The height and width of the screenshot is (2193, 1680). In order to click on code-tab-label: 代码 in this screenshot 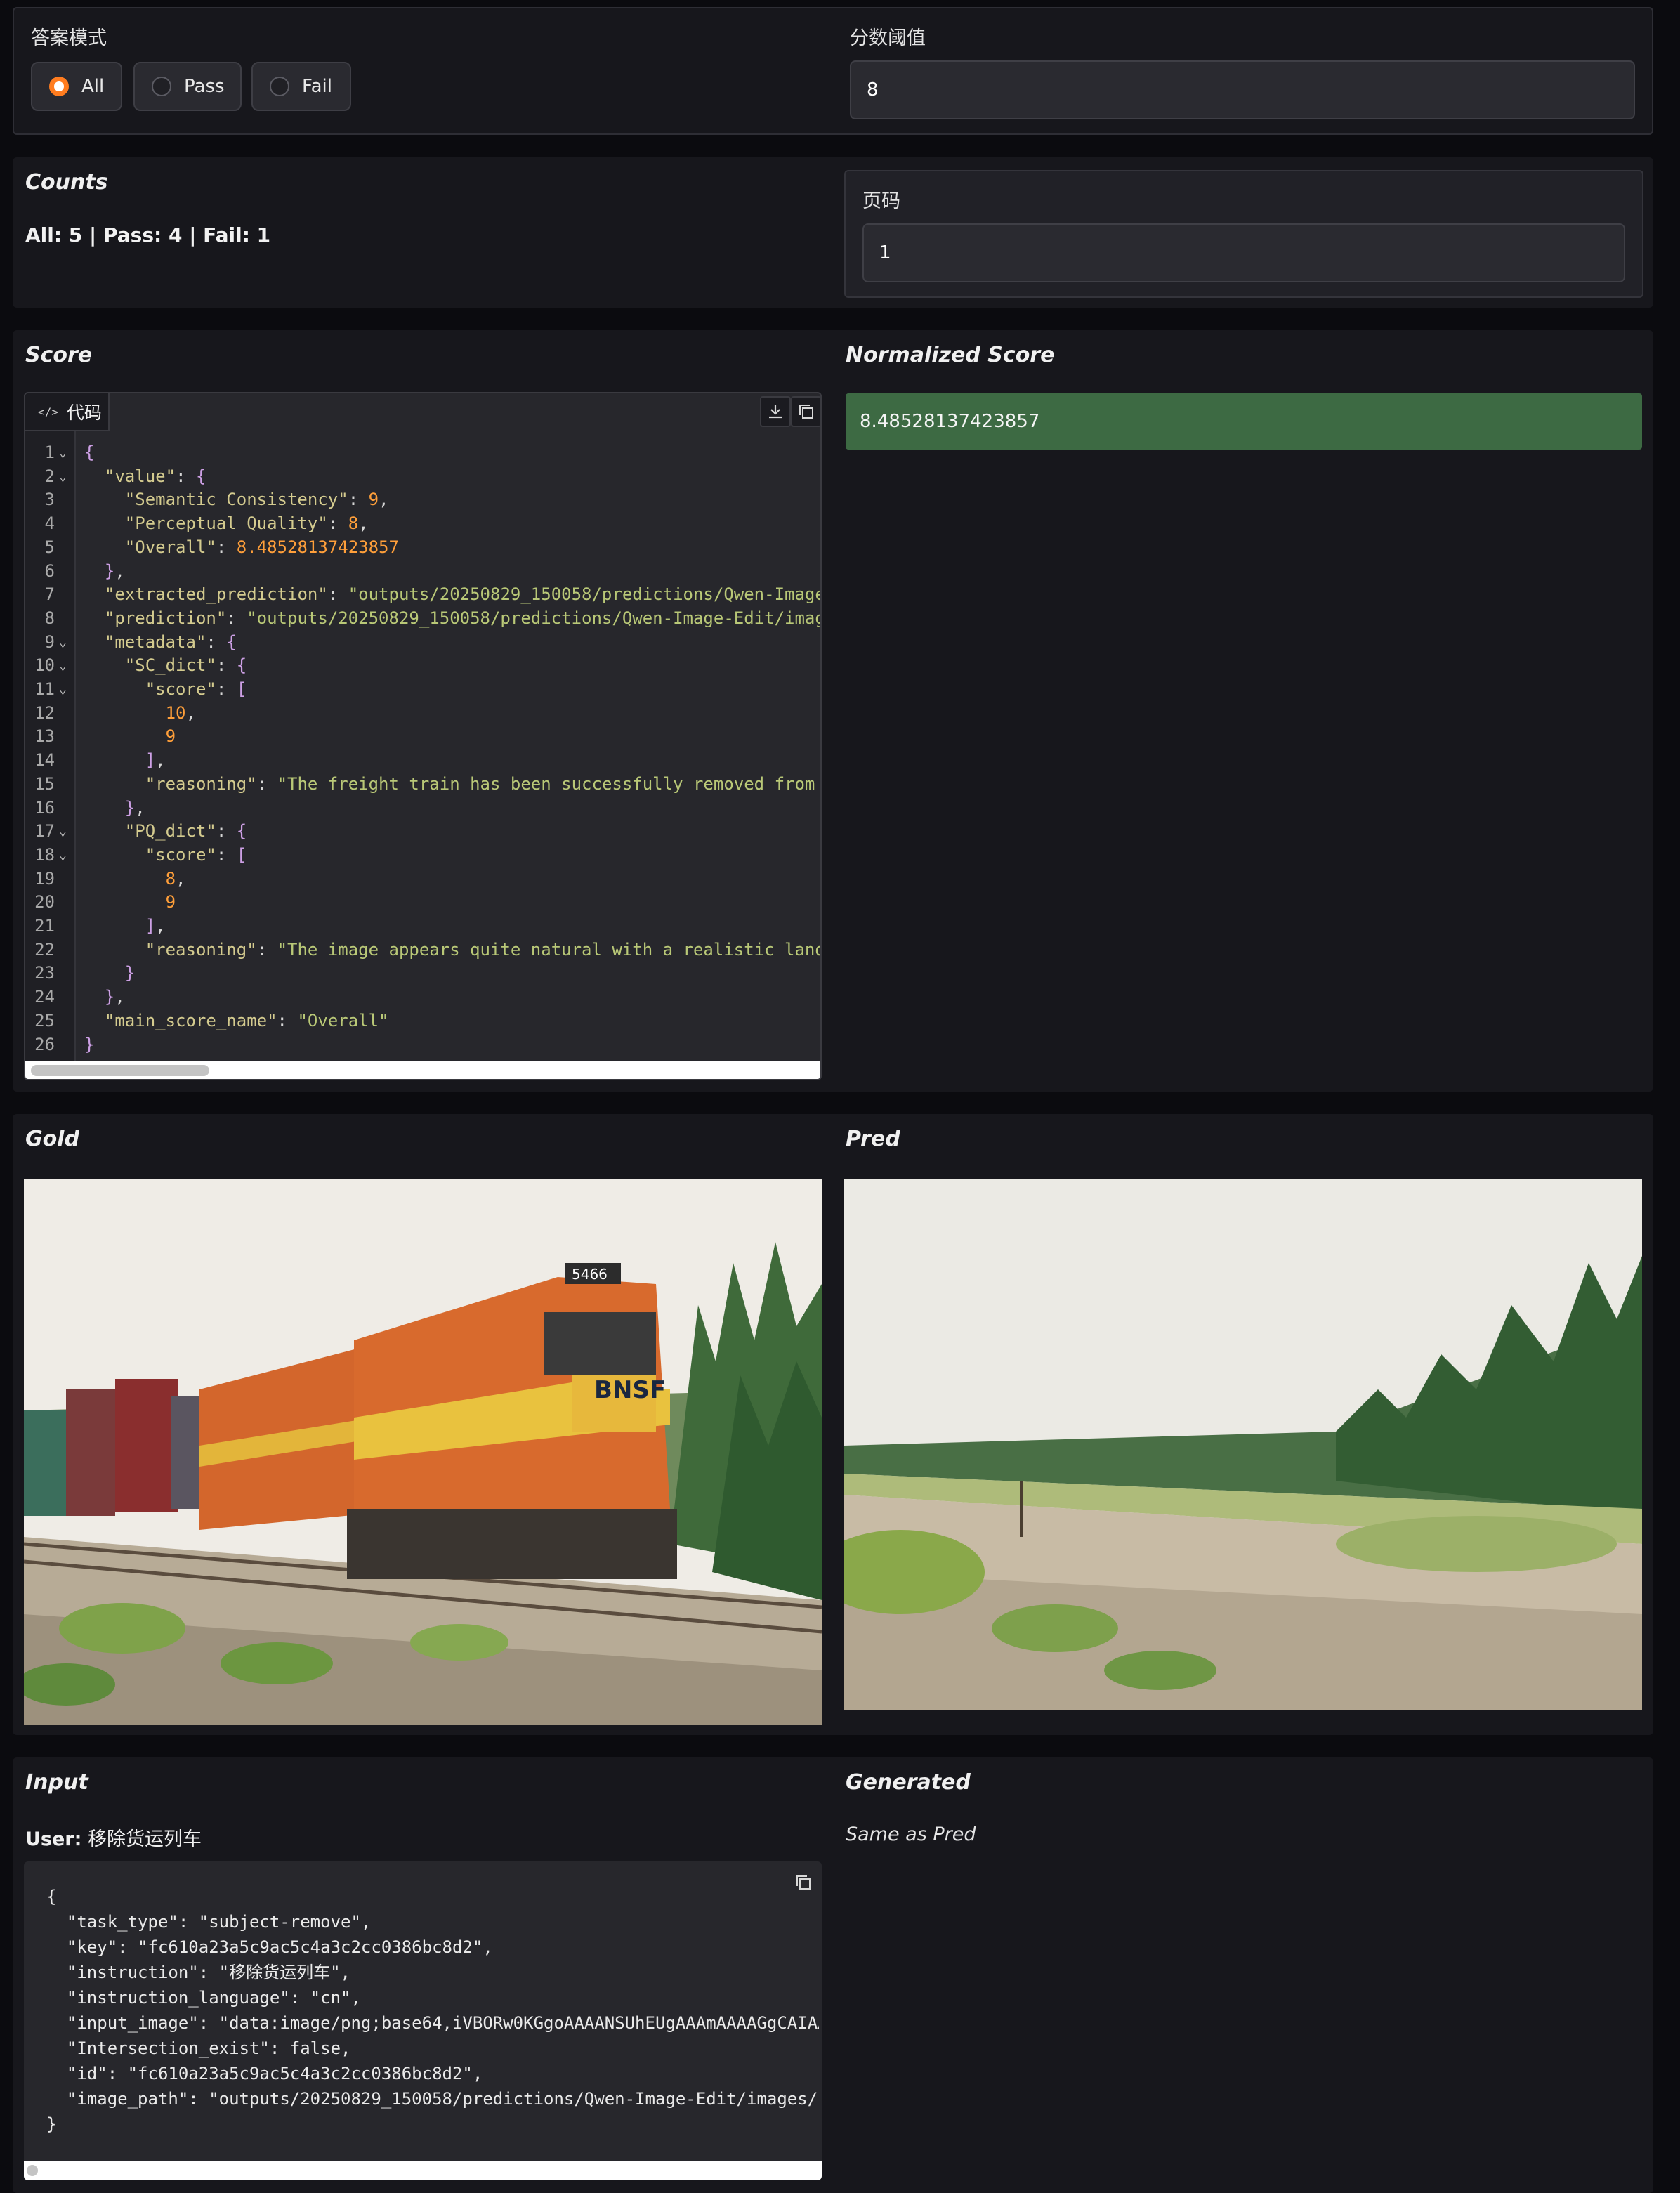, I will do `click(84, 412)`.